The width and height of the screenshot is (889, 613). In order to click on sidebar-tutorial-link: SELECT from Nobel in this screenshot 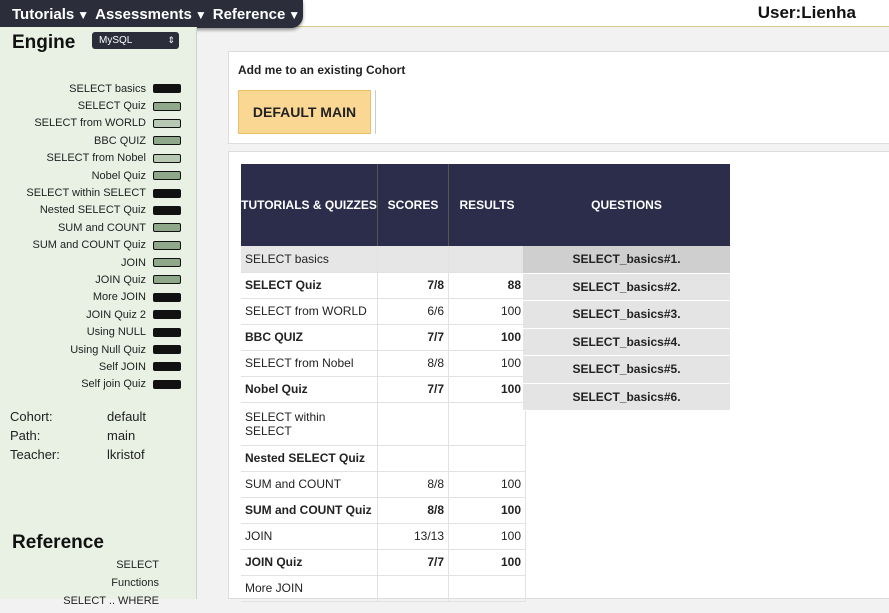, I will do `click(103, 158)`.